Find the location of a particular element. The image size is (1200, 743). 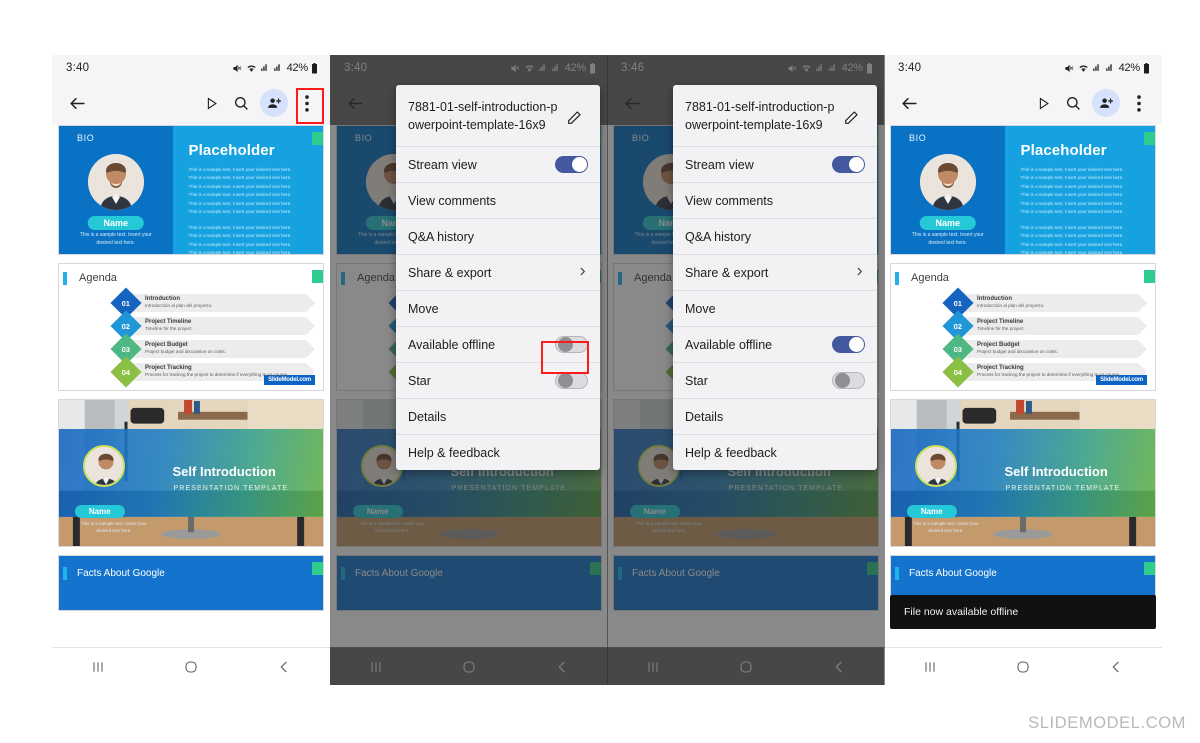

offline-toast: File now available offline is located at coordinates (1023, 612).